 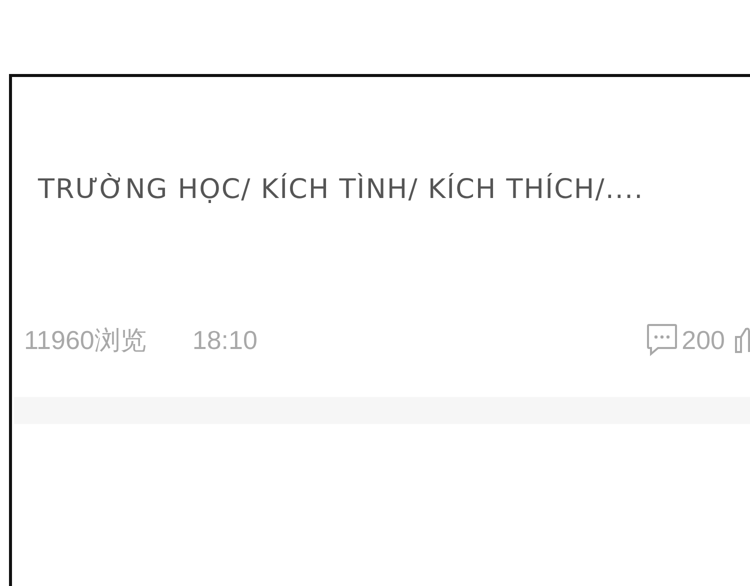 What do you see at coordinates (85, 340) in the screenshot?
I see `view-count: 11960浏览` at bounding box center [85, 340].